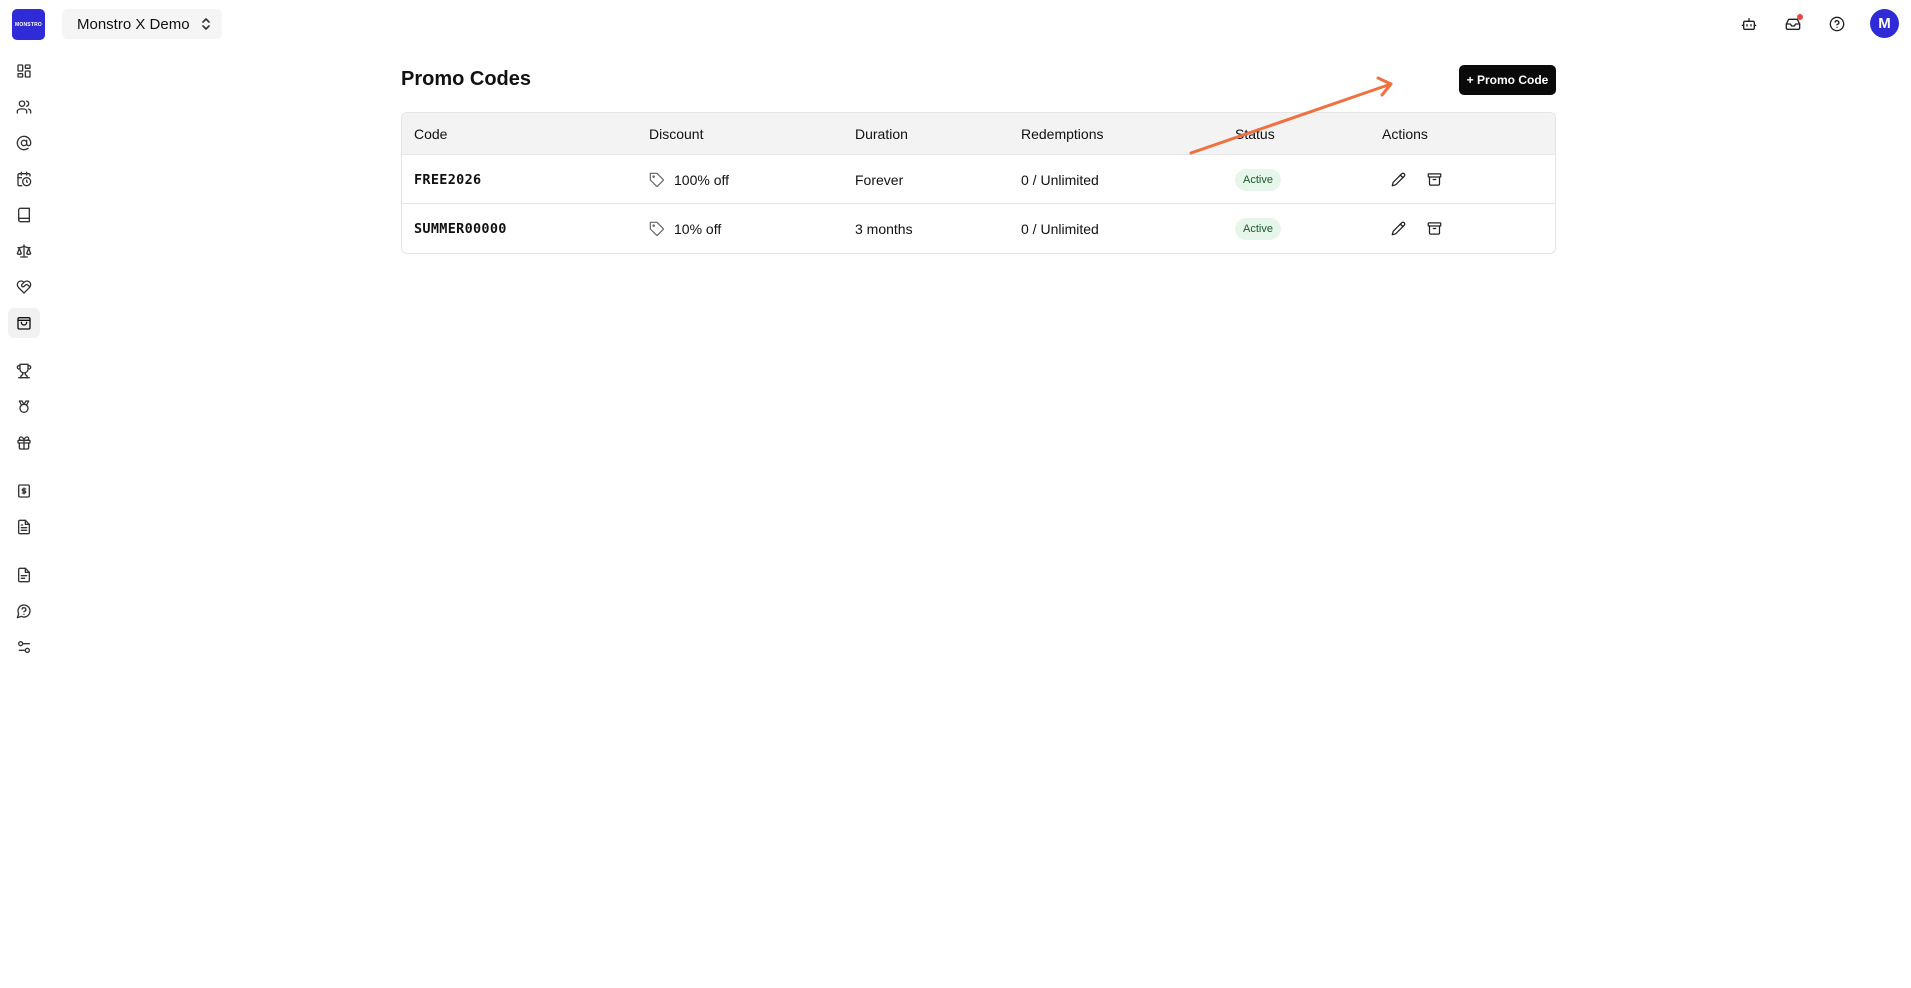  I want to click on dashboard-icon, so click(24, 71).